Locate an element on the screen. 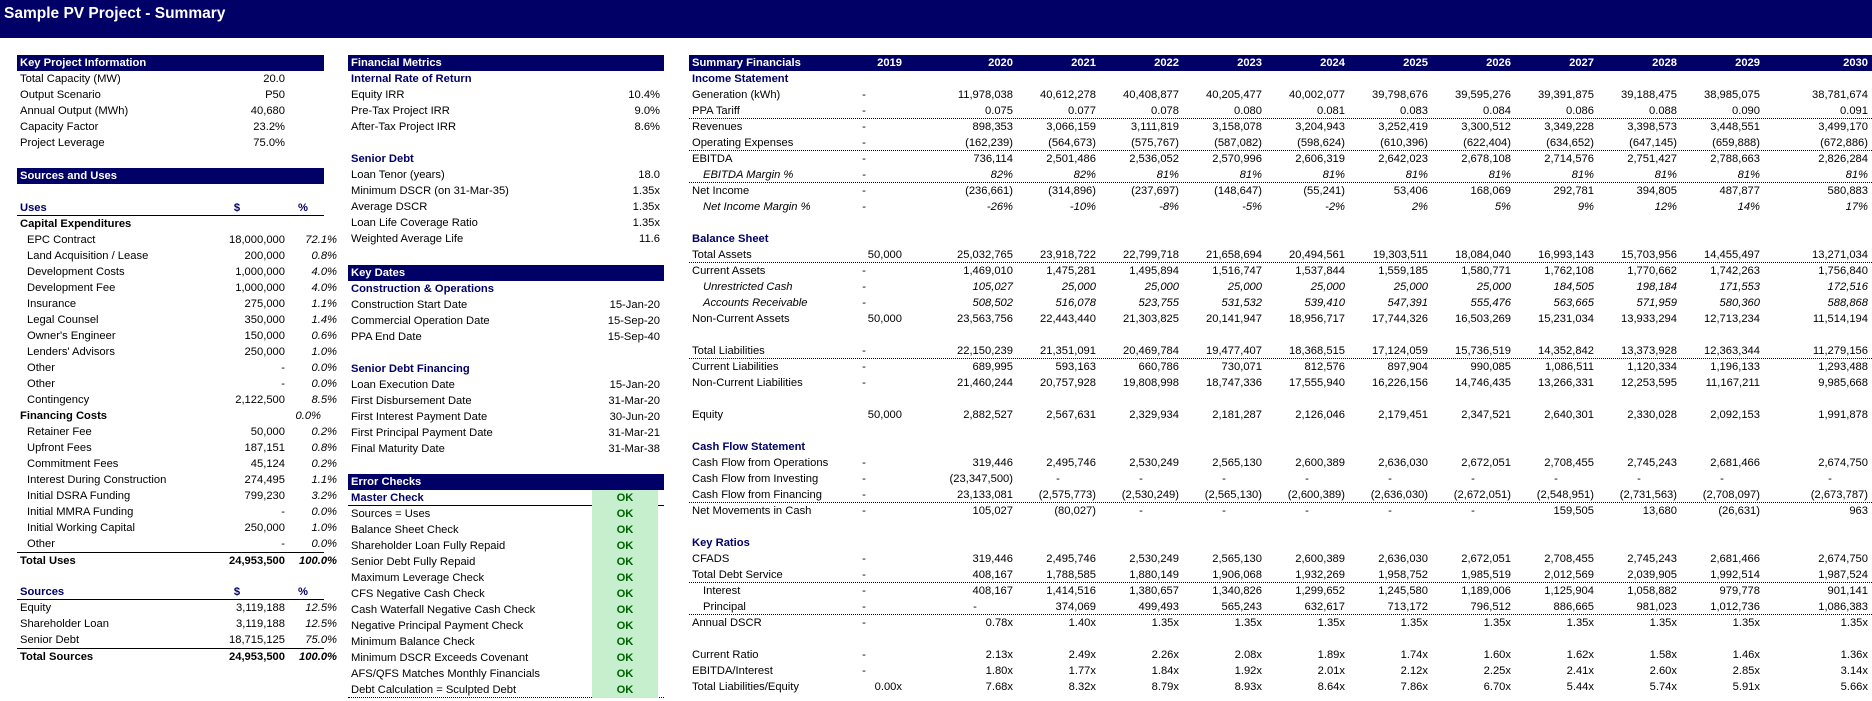 The image size is (1872, 701). summary-value: (2,636,030) is located at coordinates (1399, 495).